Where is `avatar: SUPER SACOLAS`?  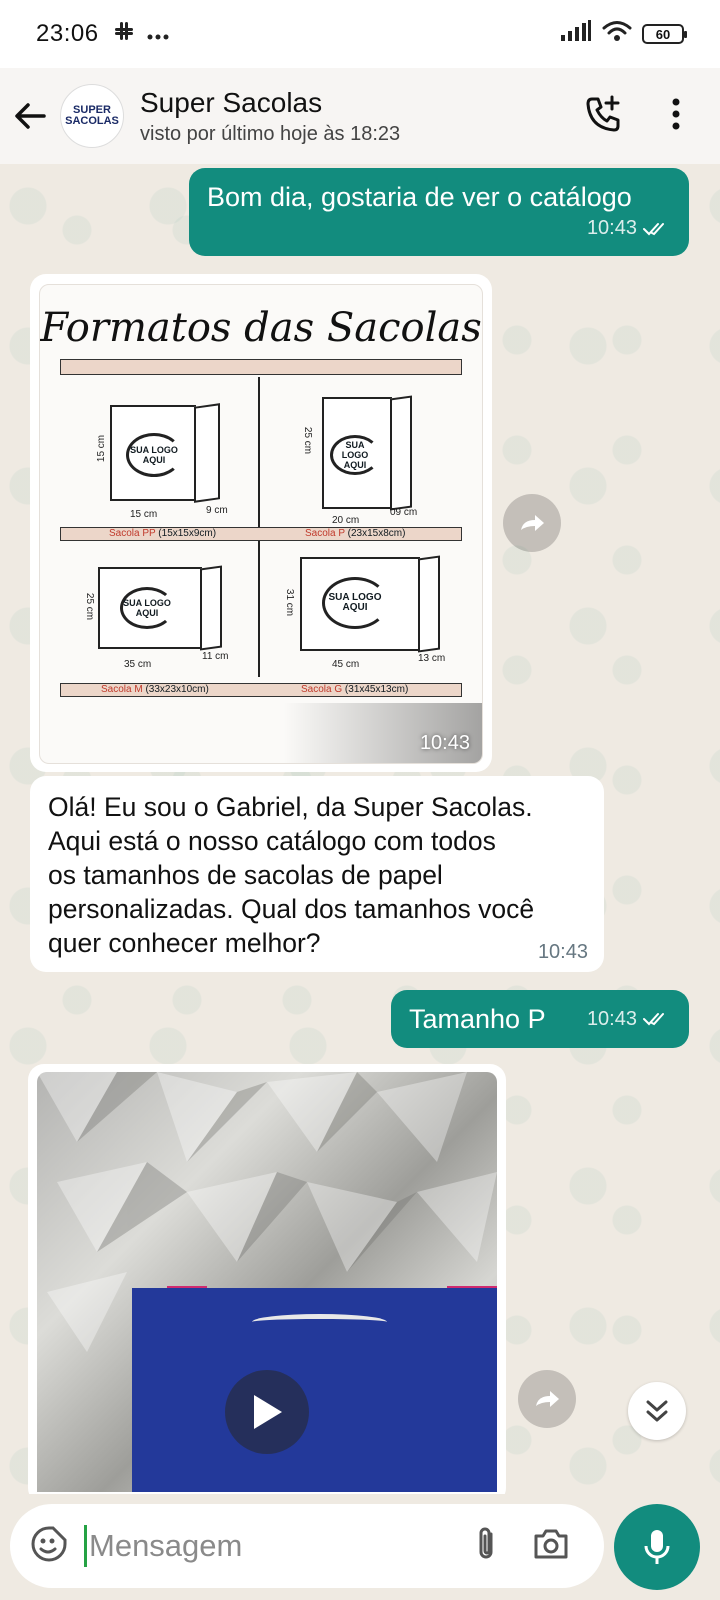 avatar: SUPER SACOLAS is located at coordinates (92, 116).